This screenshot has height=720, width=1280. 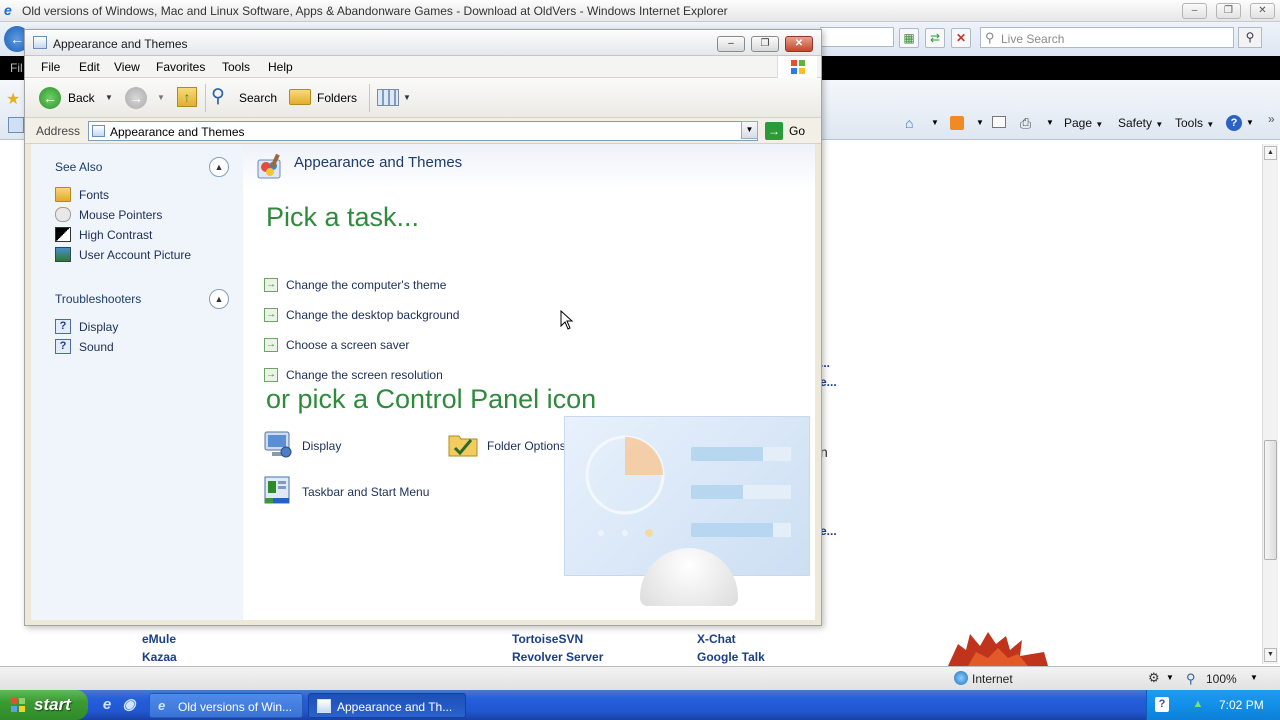 I want to click on ie-status-dropdown-icon: ▼, so click(x=1170, y=677).